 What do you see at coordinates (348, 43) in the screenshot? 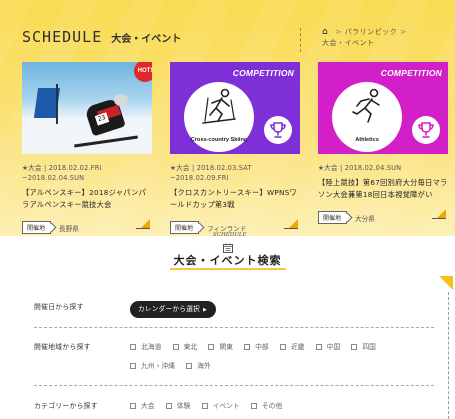
I see `breadcrumb-item-current: 大会・イベント` at bounding box center [348, 43].